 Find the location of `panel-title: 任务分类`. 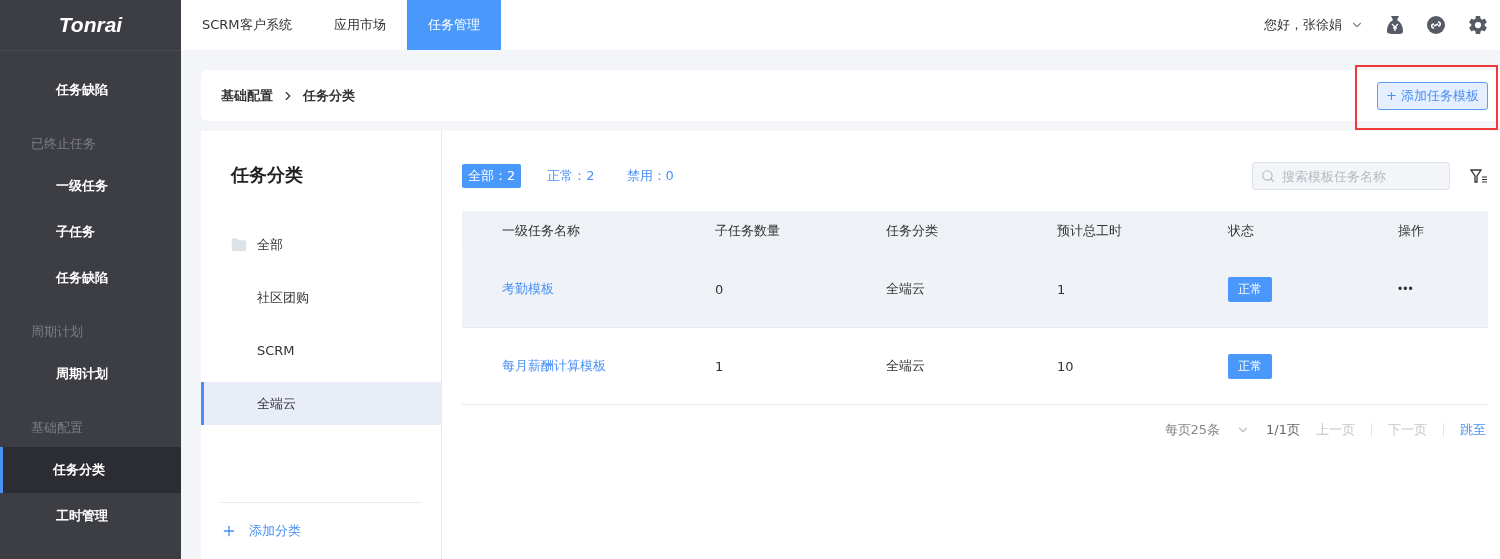

panel-title: 任务分类 is located at coordinates (267, 174).